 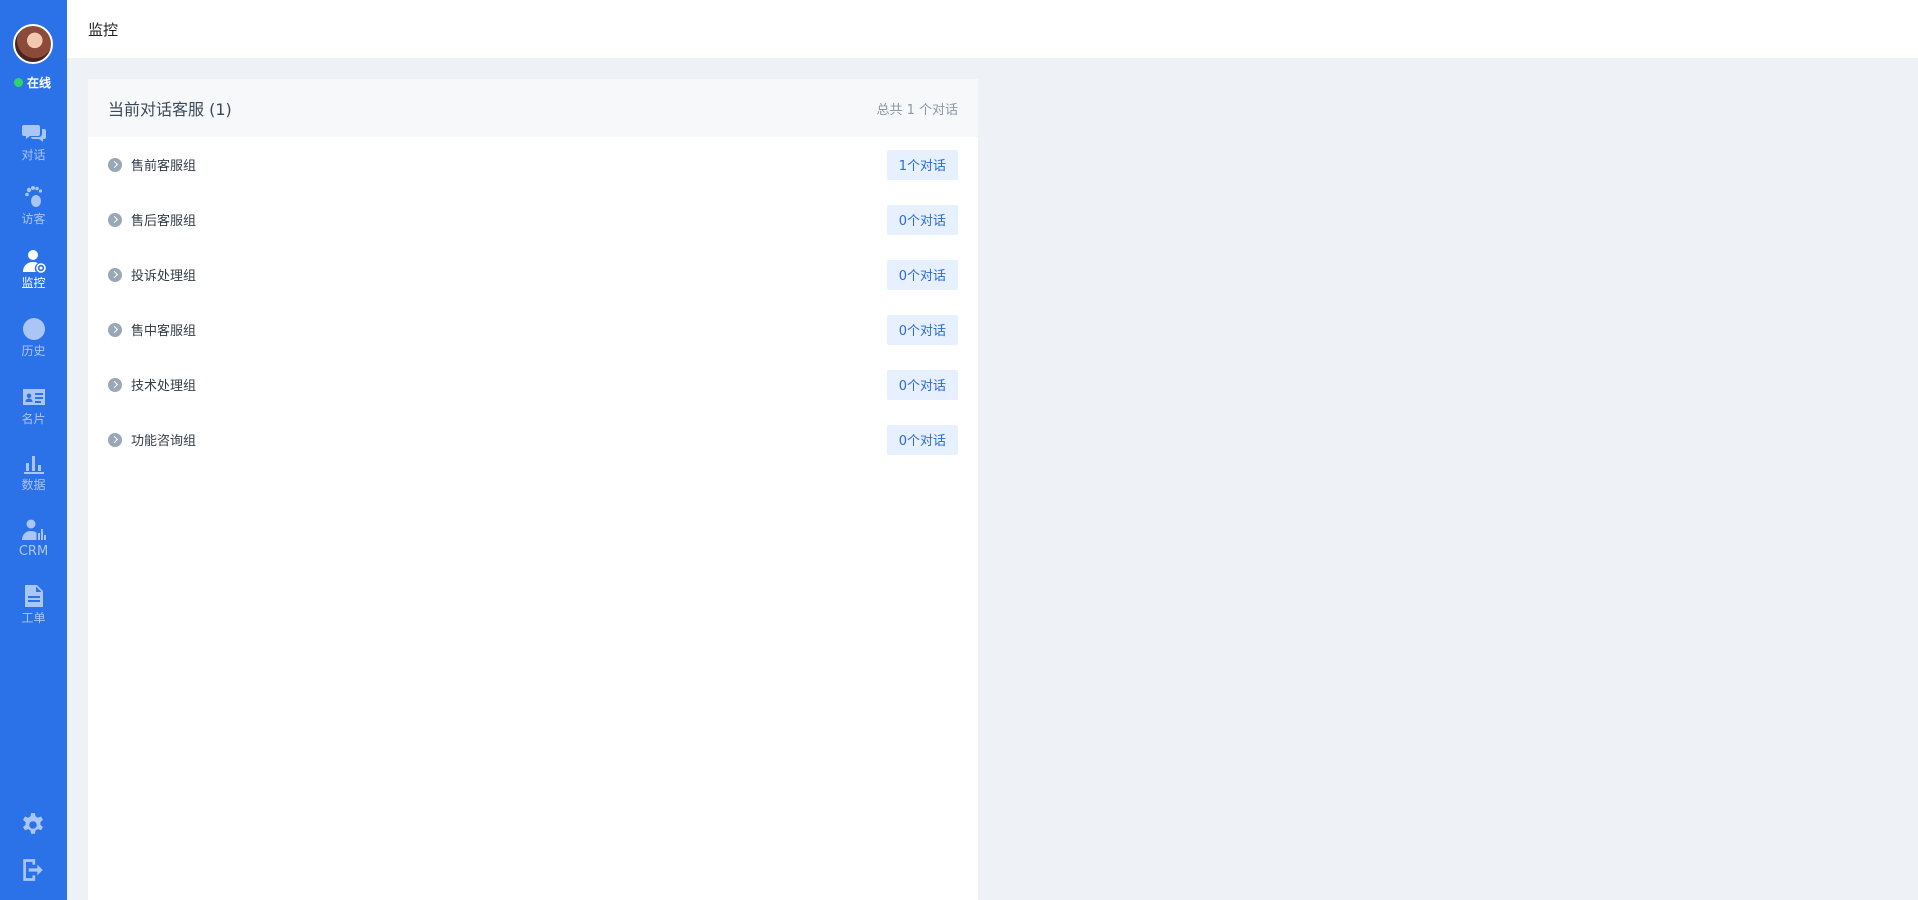 What do you see at coordinates (533, 274) in the screenshot?
I see `group-row: 投诉处理组 0个对话` at bounding box center [533, 274].